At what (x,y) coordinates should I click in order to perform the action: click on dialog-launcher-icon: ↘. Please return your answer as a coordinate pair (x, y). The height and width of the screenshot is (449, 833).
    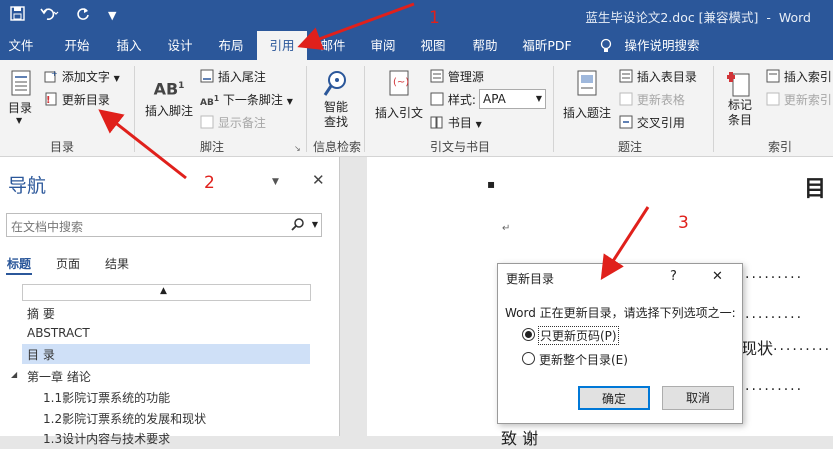
    Looking at the image, I should click on (297, 148).